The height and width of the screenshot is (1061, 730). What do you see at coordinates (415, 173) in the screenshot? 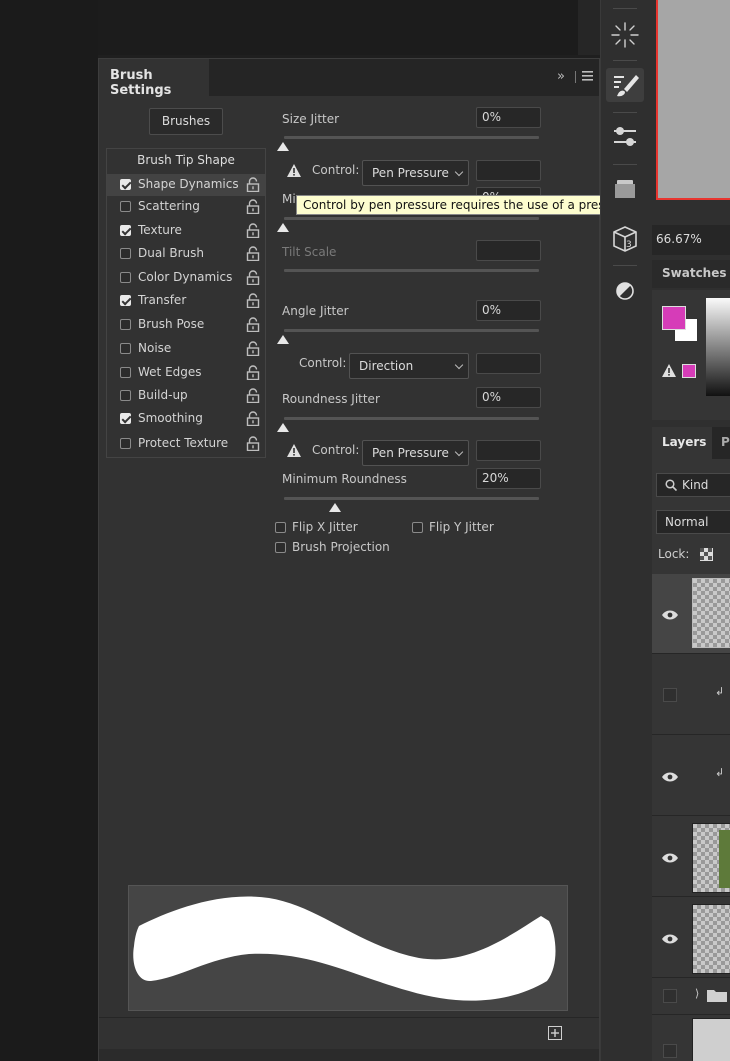
I see `size-control-select: Pen Pressure` at bounding box center [415, 173].